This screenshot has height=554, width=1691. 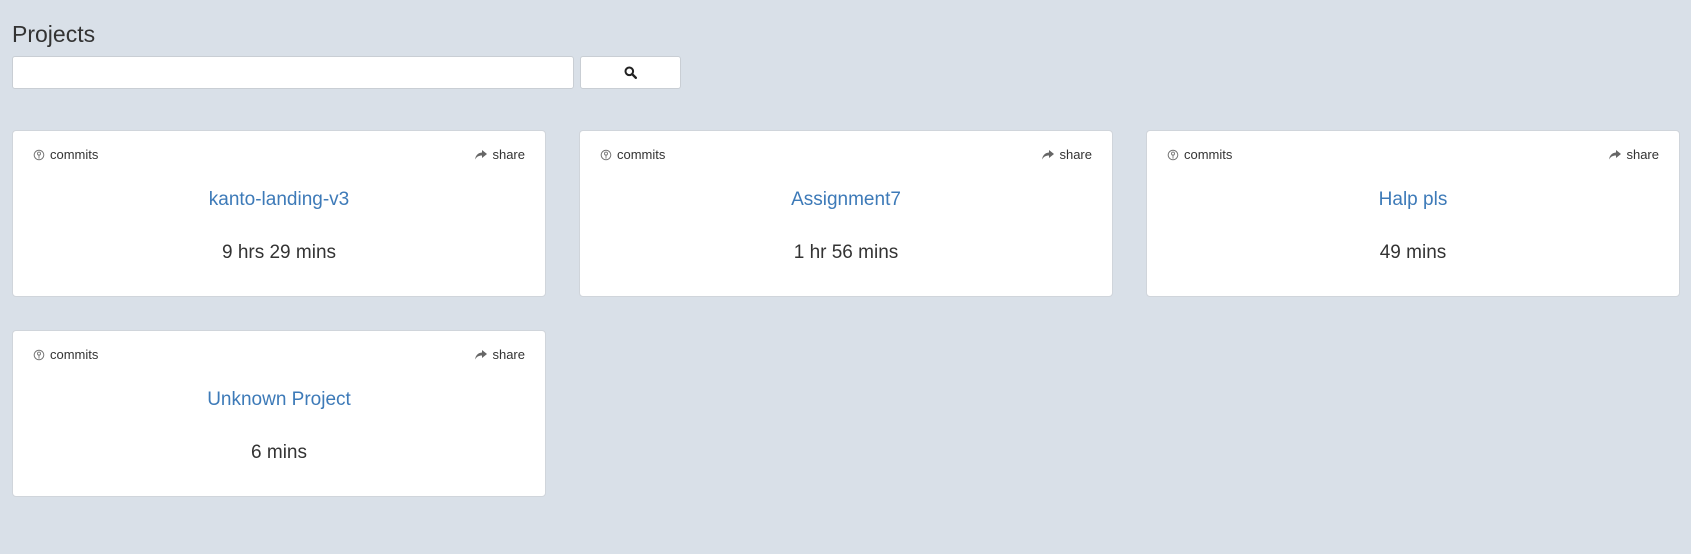 I want to click on project-name-link: Halp pls, so click(x=1413, y=200).